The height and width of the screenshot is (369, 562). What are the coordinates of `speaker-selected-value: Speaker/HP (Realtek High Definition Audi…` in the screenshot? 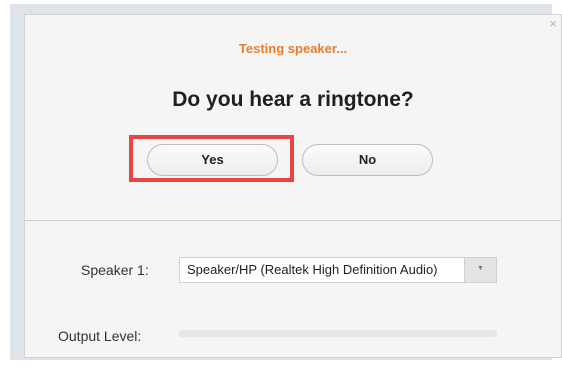 It's located at (312, 269).